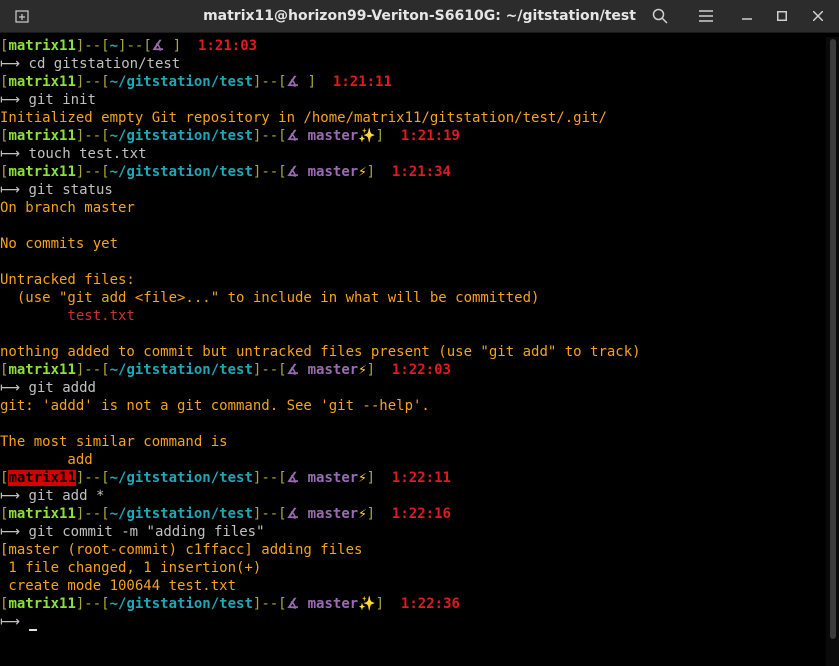  Describe the element at coordinates (413, 316) in the screenshot. I see `untracked-file: test.txt` at that location.